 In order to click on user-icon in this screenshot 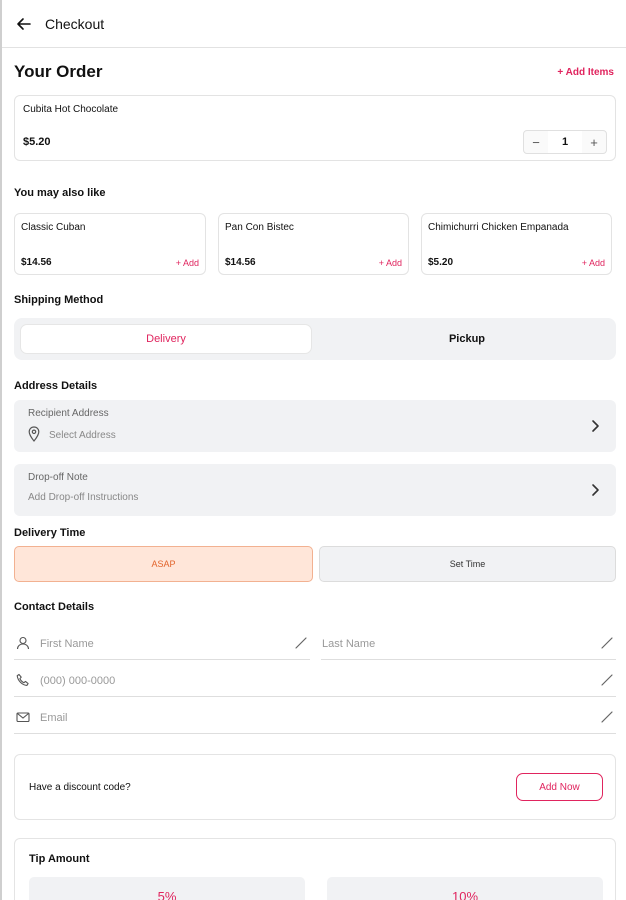, I will do `click(23, 643)`.